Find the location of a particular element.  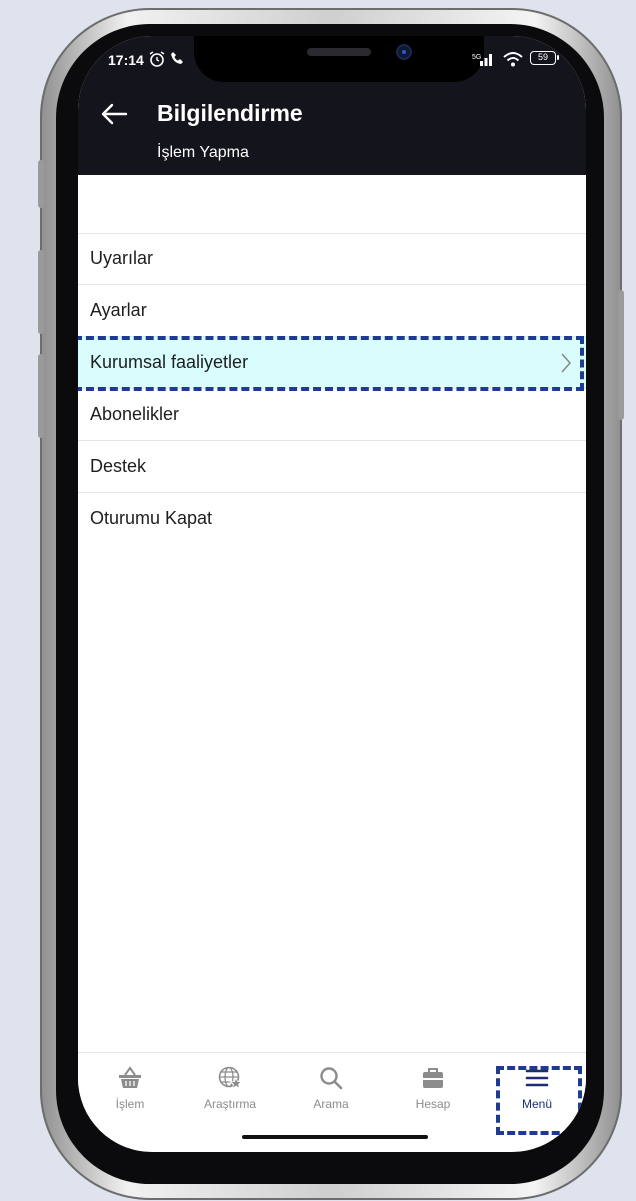

basket-icon is located at coordinates (130, 1077).